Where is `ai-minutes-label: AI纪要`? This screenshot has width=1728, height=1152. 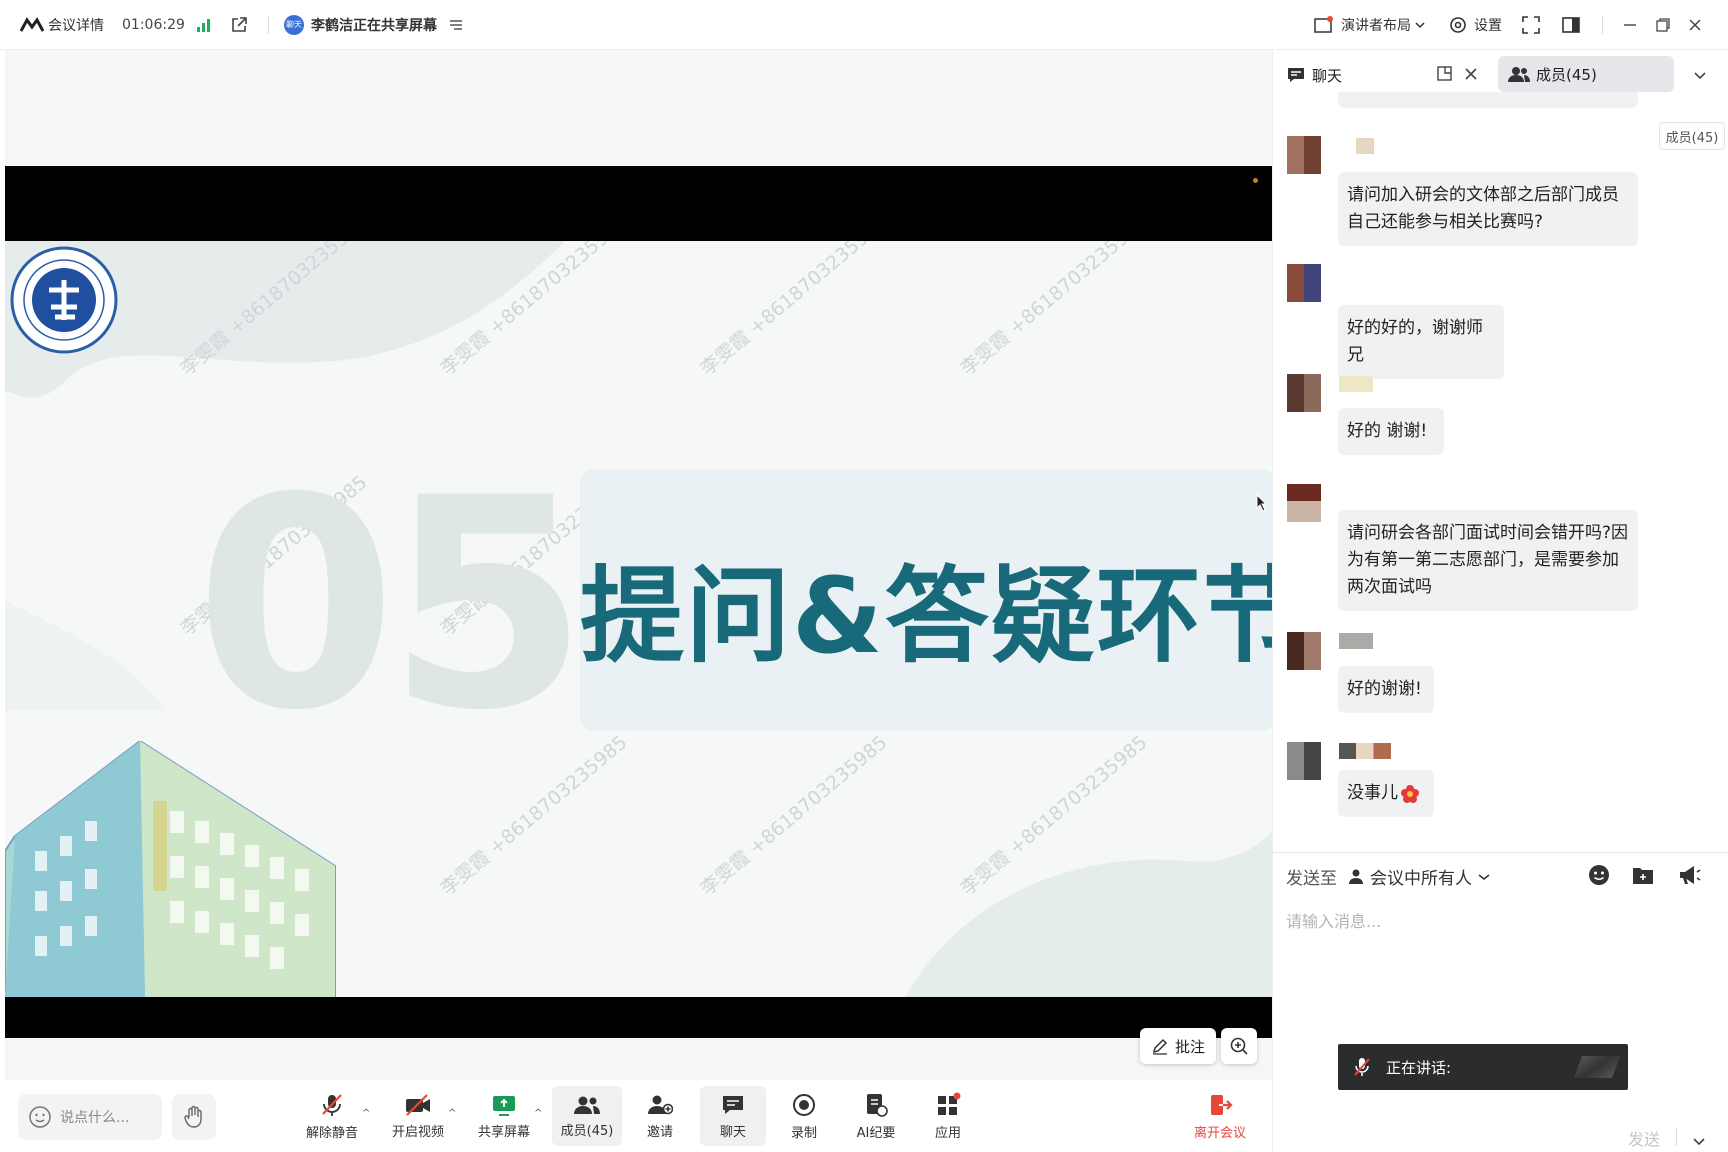 ai-minutes-label: AI纪要 is located at coordinates (876, 1133).